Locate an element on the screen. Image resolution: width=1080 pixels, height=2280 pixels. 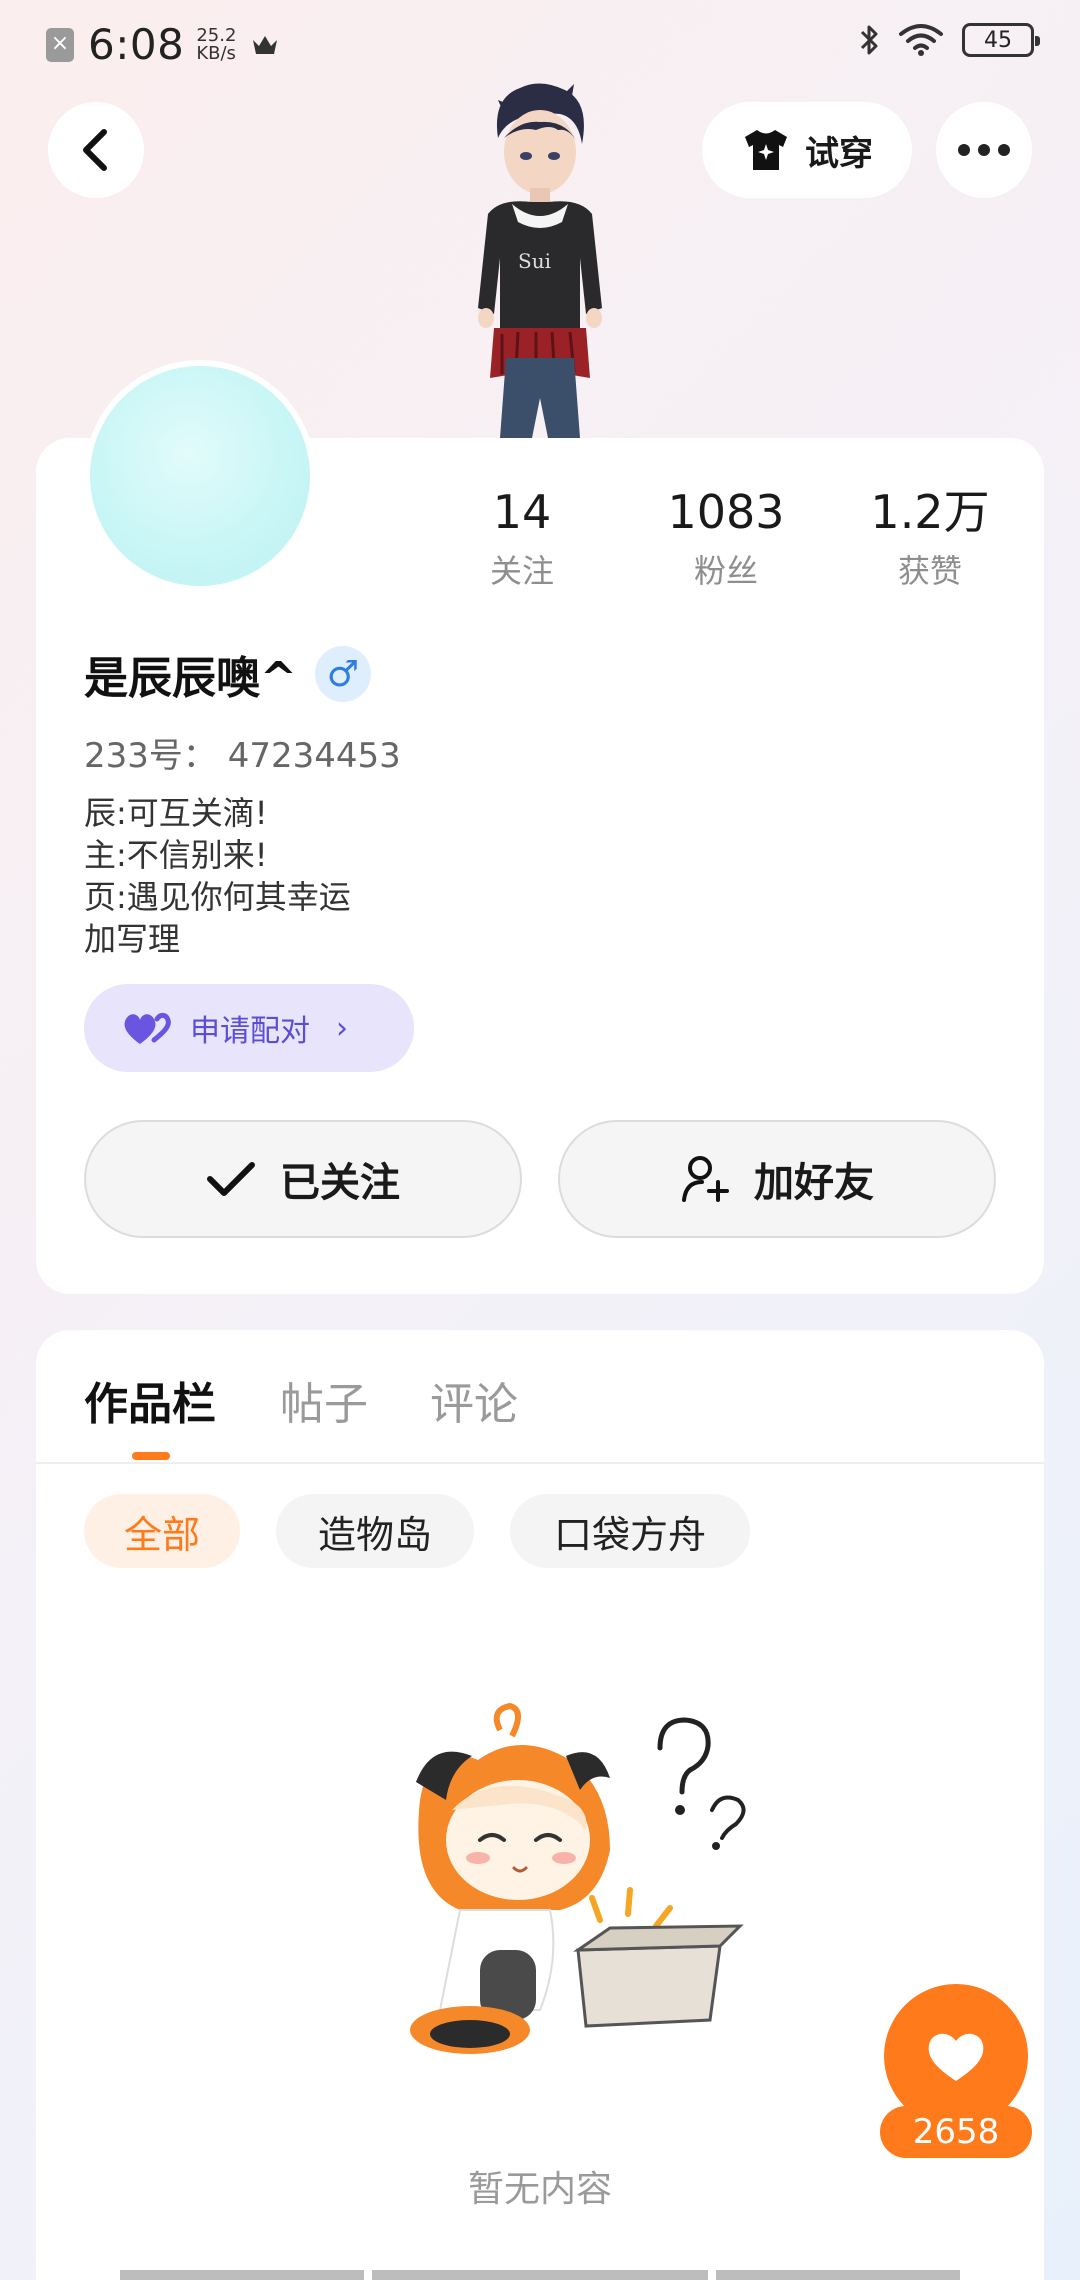
tshirt-icon is located at coordinates (766, 150).